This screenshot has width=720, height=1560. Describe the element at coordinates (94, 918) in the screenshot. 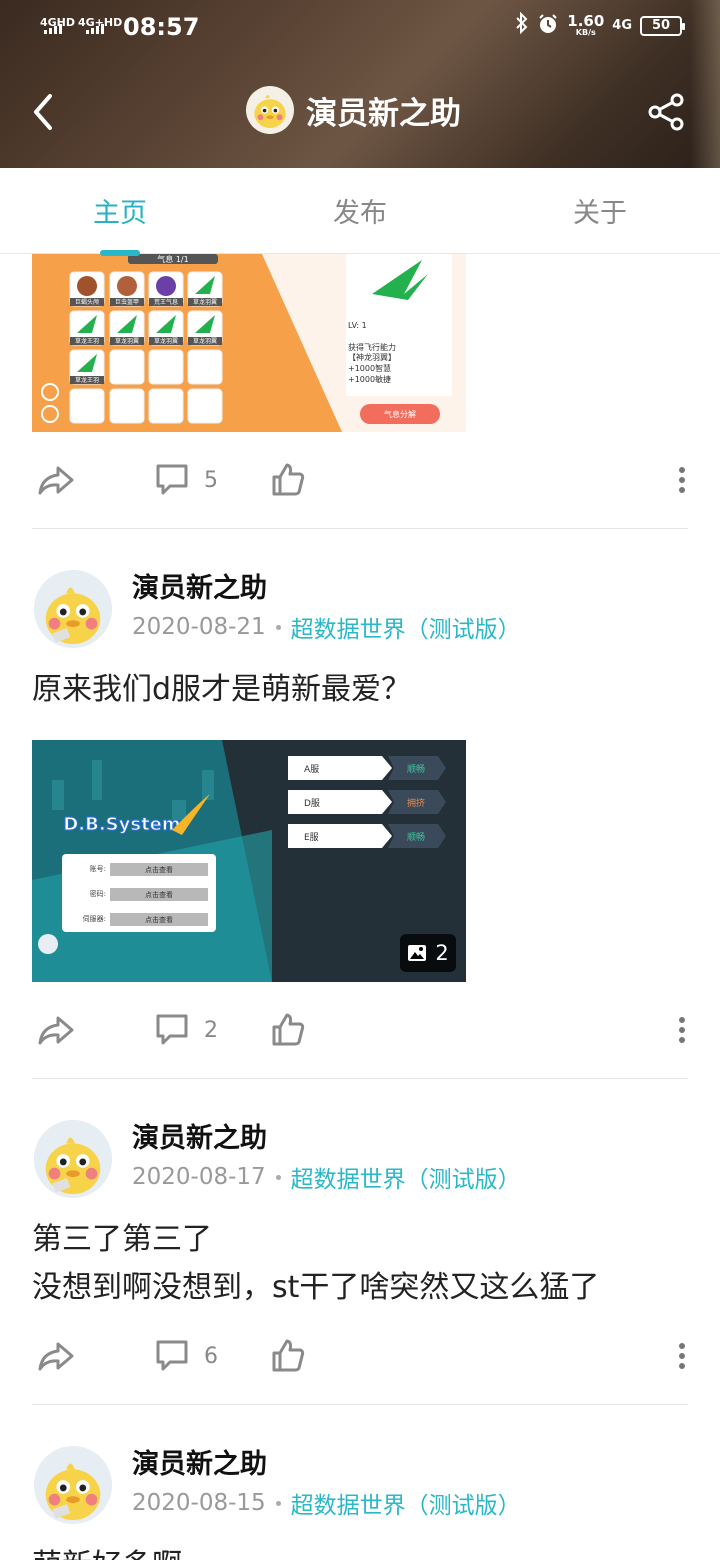

I see `field-label: 伺服器:` at that location.